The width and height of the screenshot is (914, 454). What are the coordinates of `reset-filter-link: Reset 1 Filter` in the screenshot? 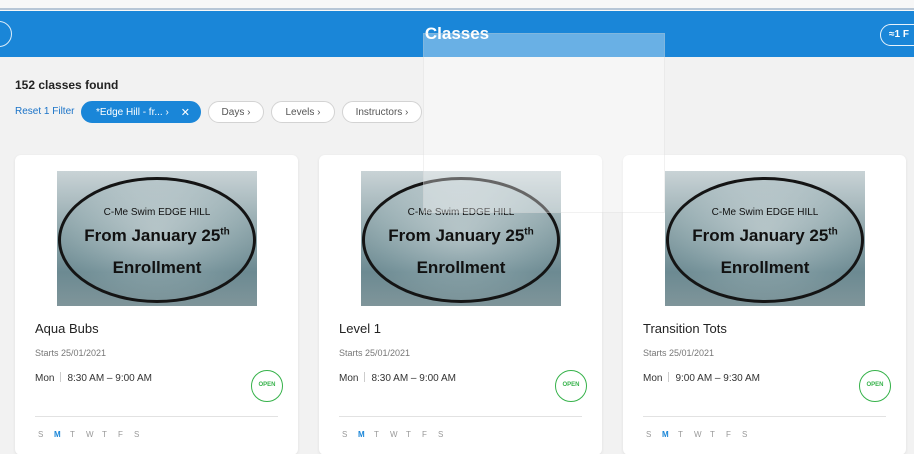 It's located at (44, 111).